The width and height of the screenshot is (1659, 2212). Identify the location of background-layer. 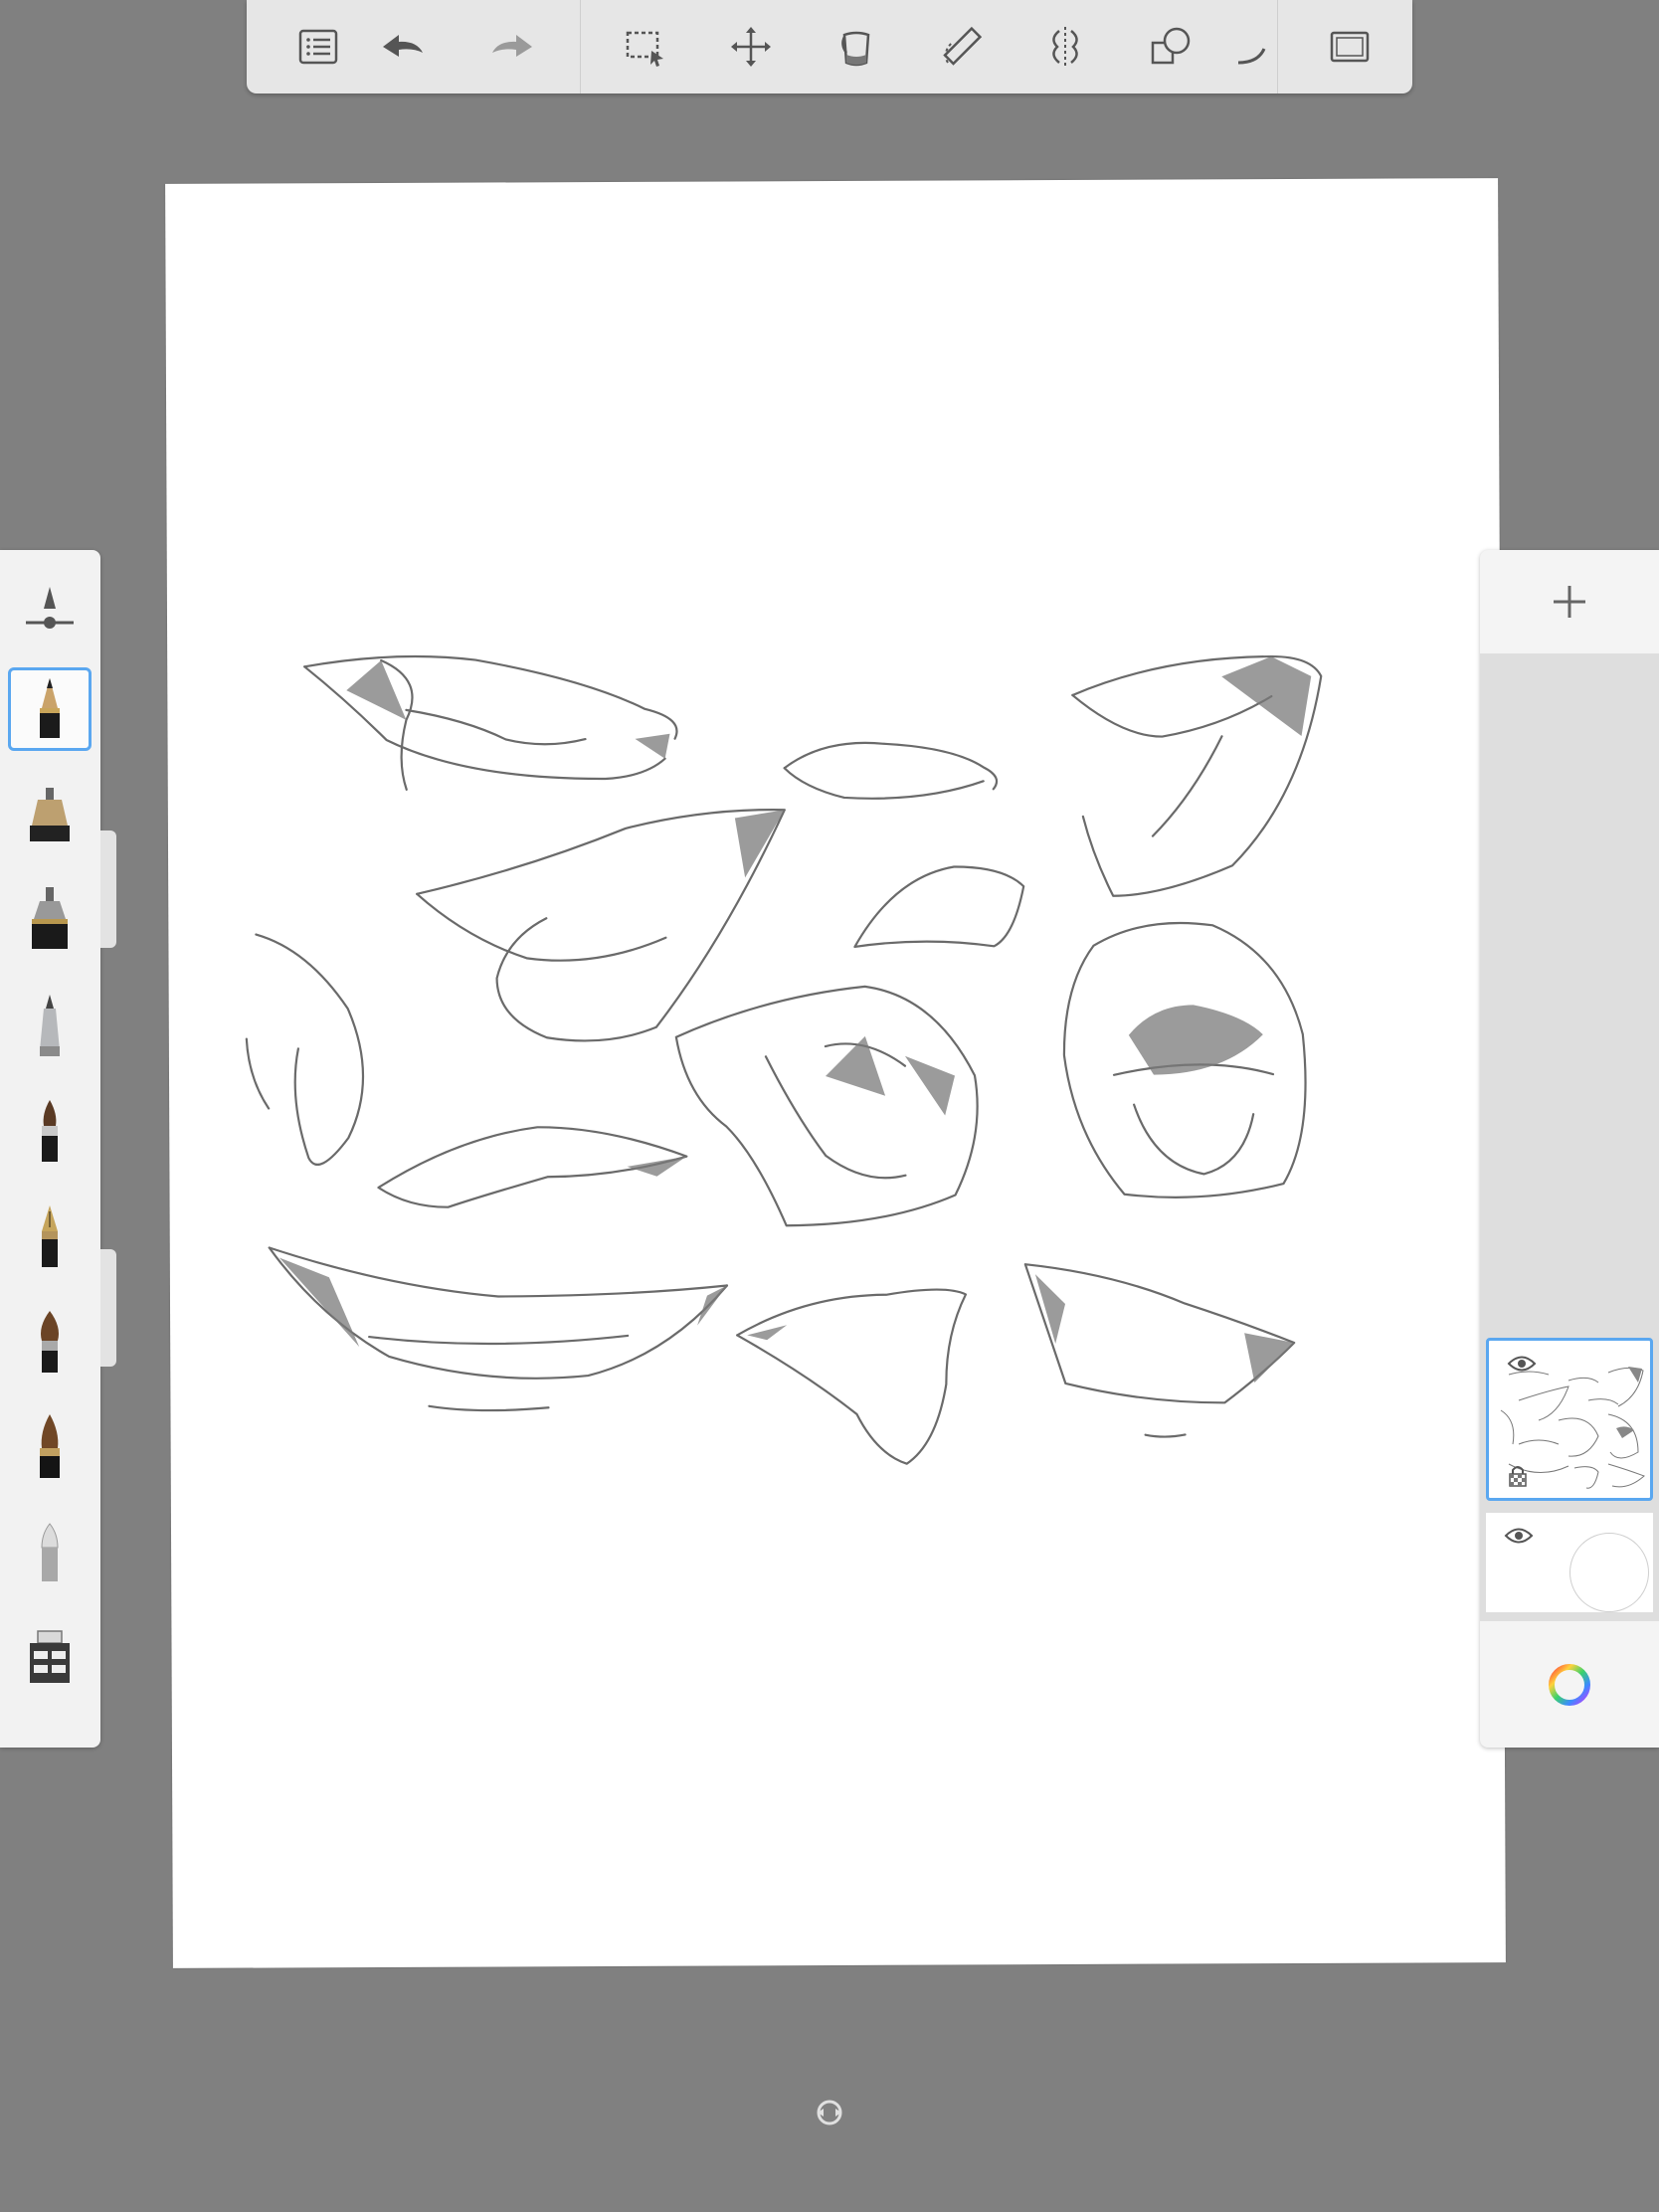
(1569, 1562).